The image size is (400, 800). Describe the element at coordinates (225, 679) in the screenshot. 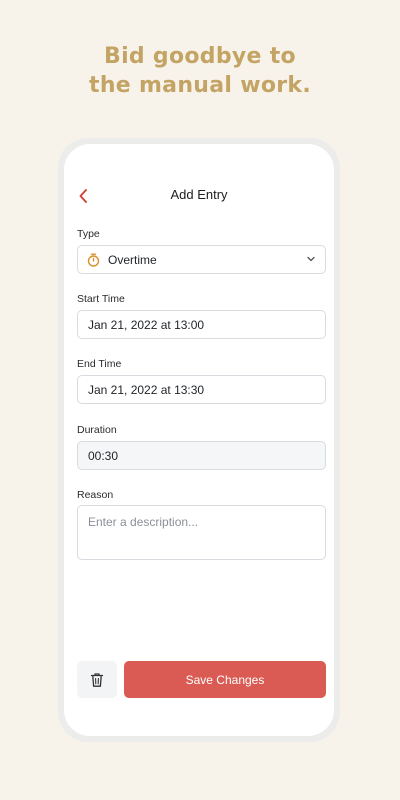

I see `save-changes-button: Save Changes` at that location.